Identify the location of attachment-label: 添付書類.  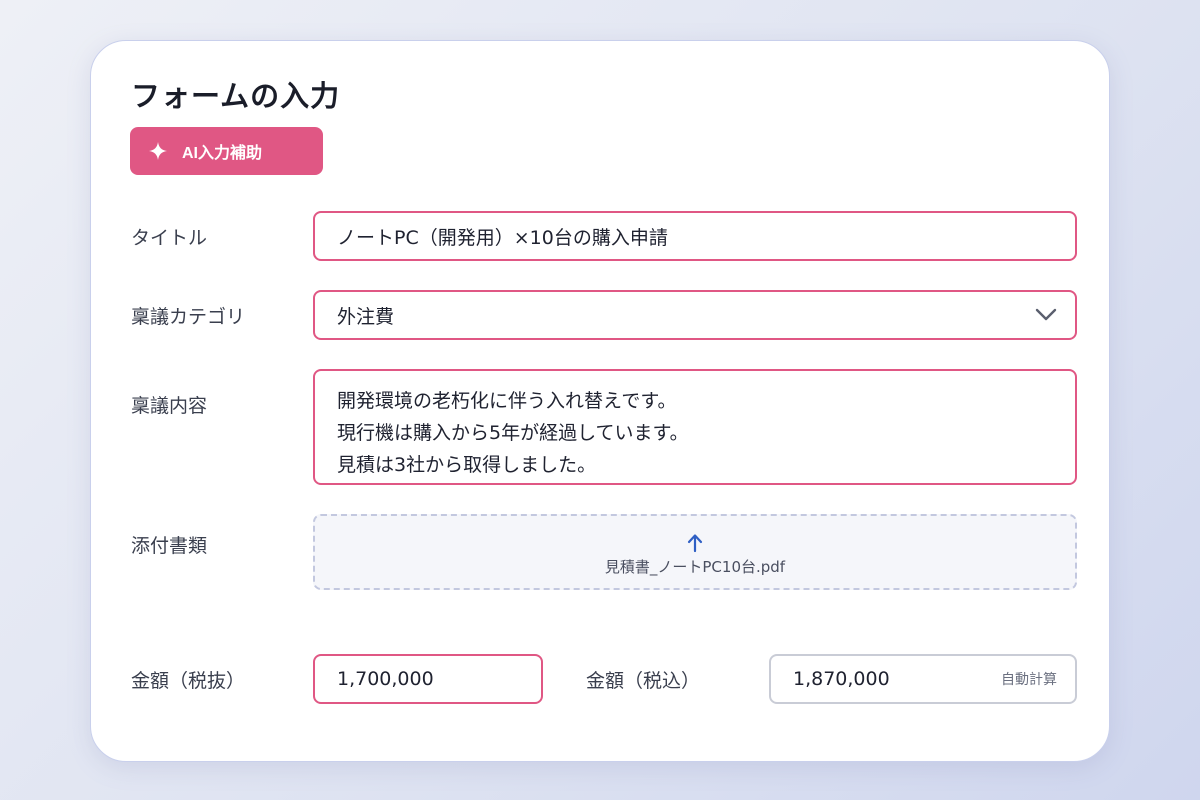
(169, 546).